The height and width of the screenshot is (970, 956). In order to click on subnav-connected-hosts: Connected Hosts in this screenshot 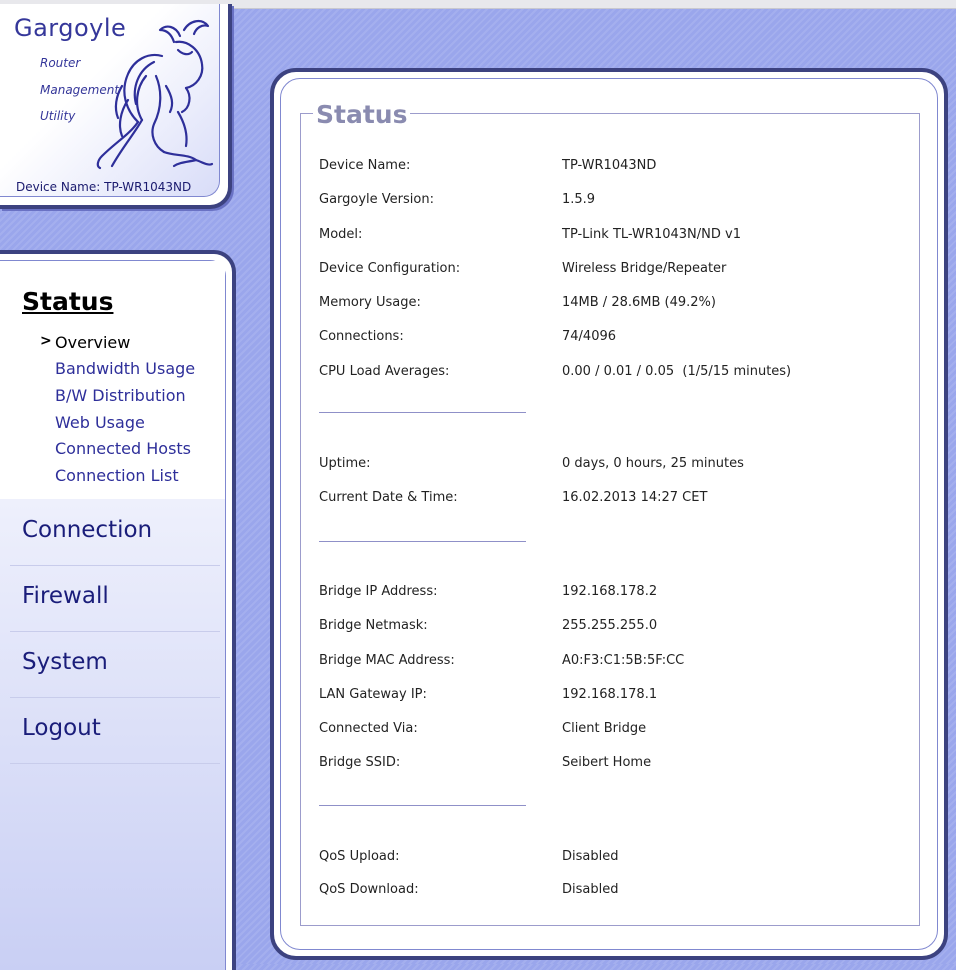, I will do `click(123, 448)`.